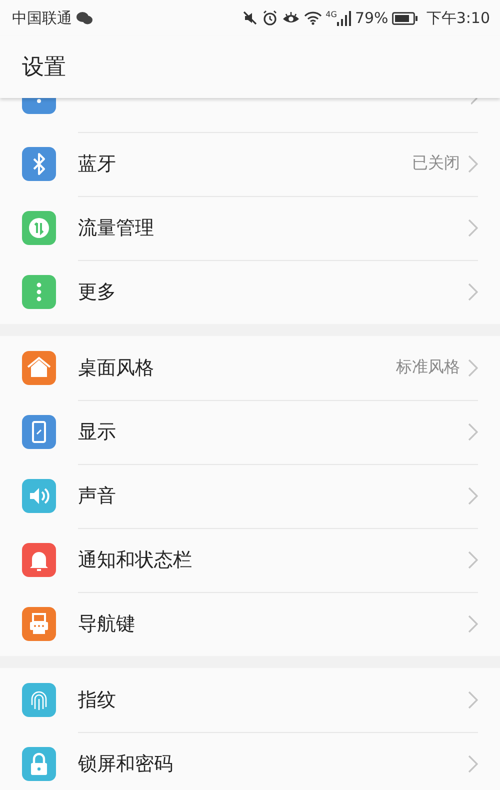 Image resolution: width=500 pixels, height=790 pixels. I want to click on clock-time: 下午3:10, so click(458, 18).